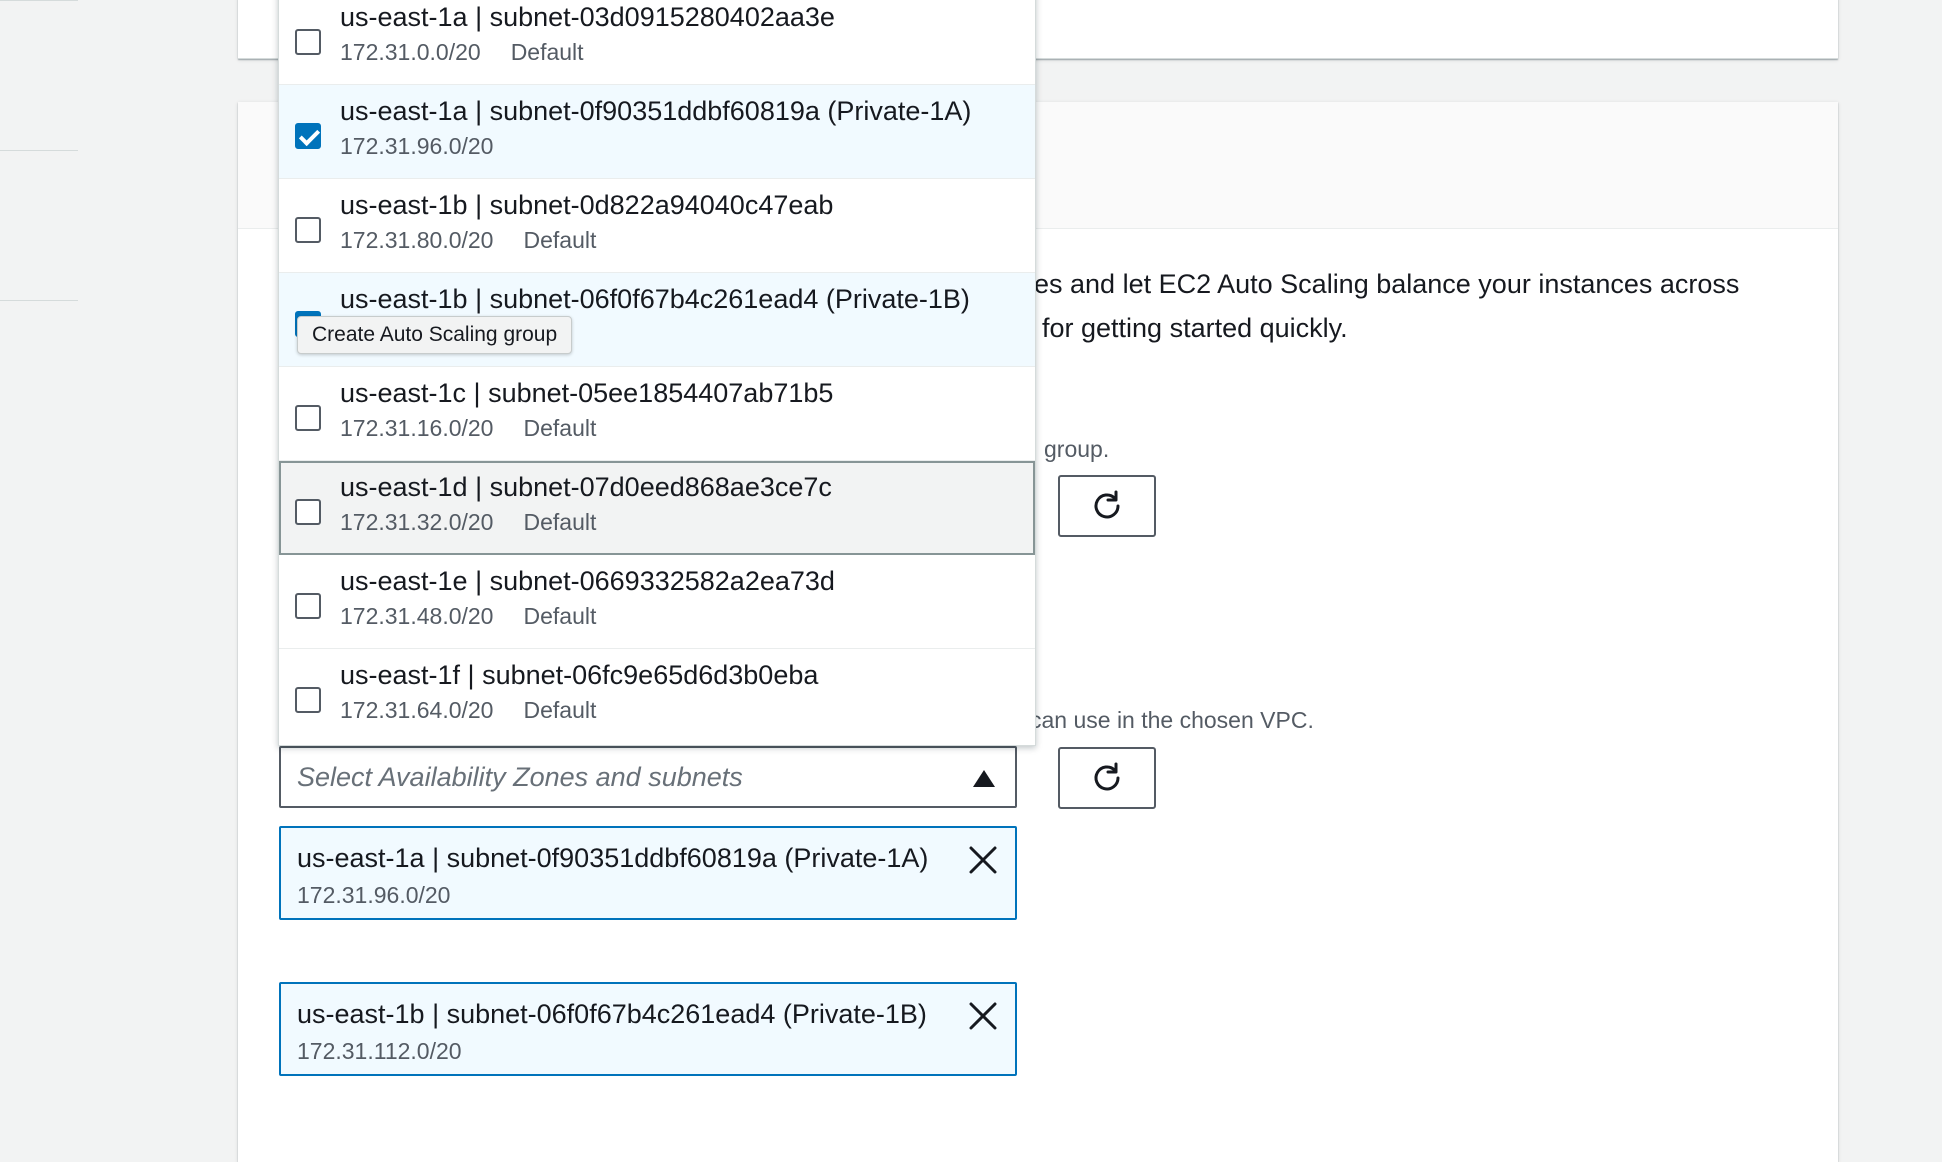 This screenshot has height=1162, width=1942. I want to click on option-title: us-east-1c | subnet-05ee1854407ab71b5, so click(587, 393).